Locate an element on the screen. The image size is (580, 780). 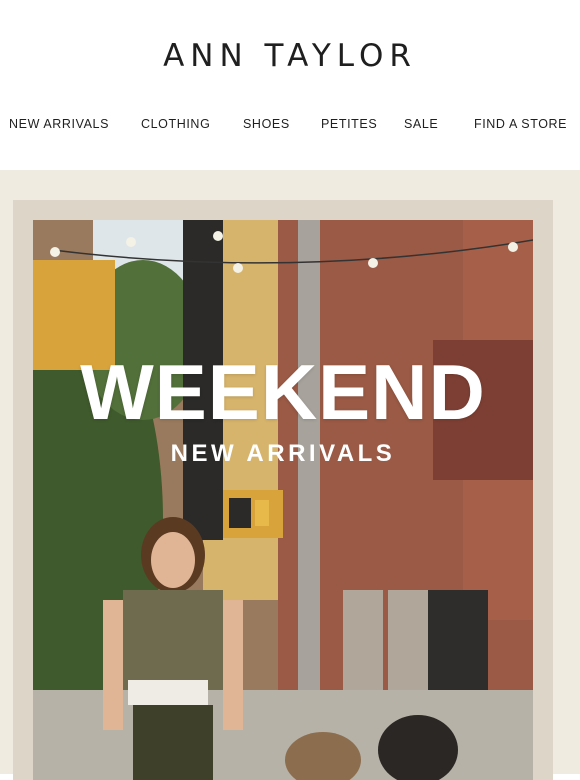
nav-item-shoes: SHOES is located at coordinates (266, 124).